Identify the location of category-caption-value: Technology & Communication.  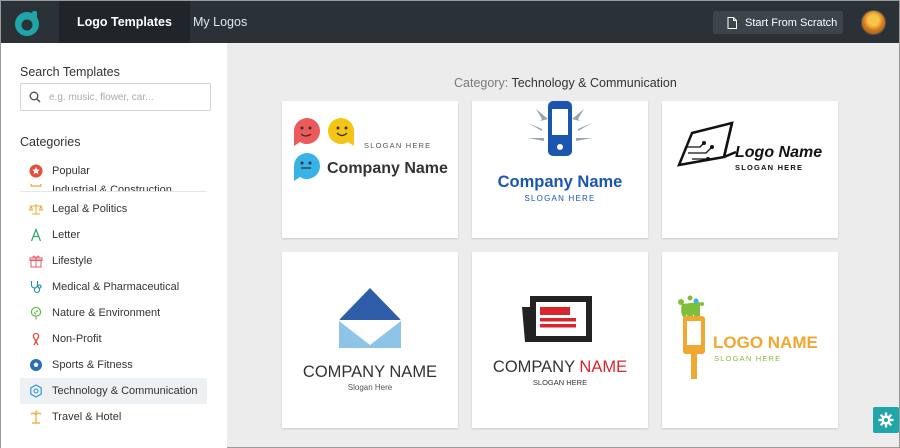
(594, 83).